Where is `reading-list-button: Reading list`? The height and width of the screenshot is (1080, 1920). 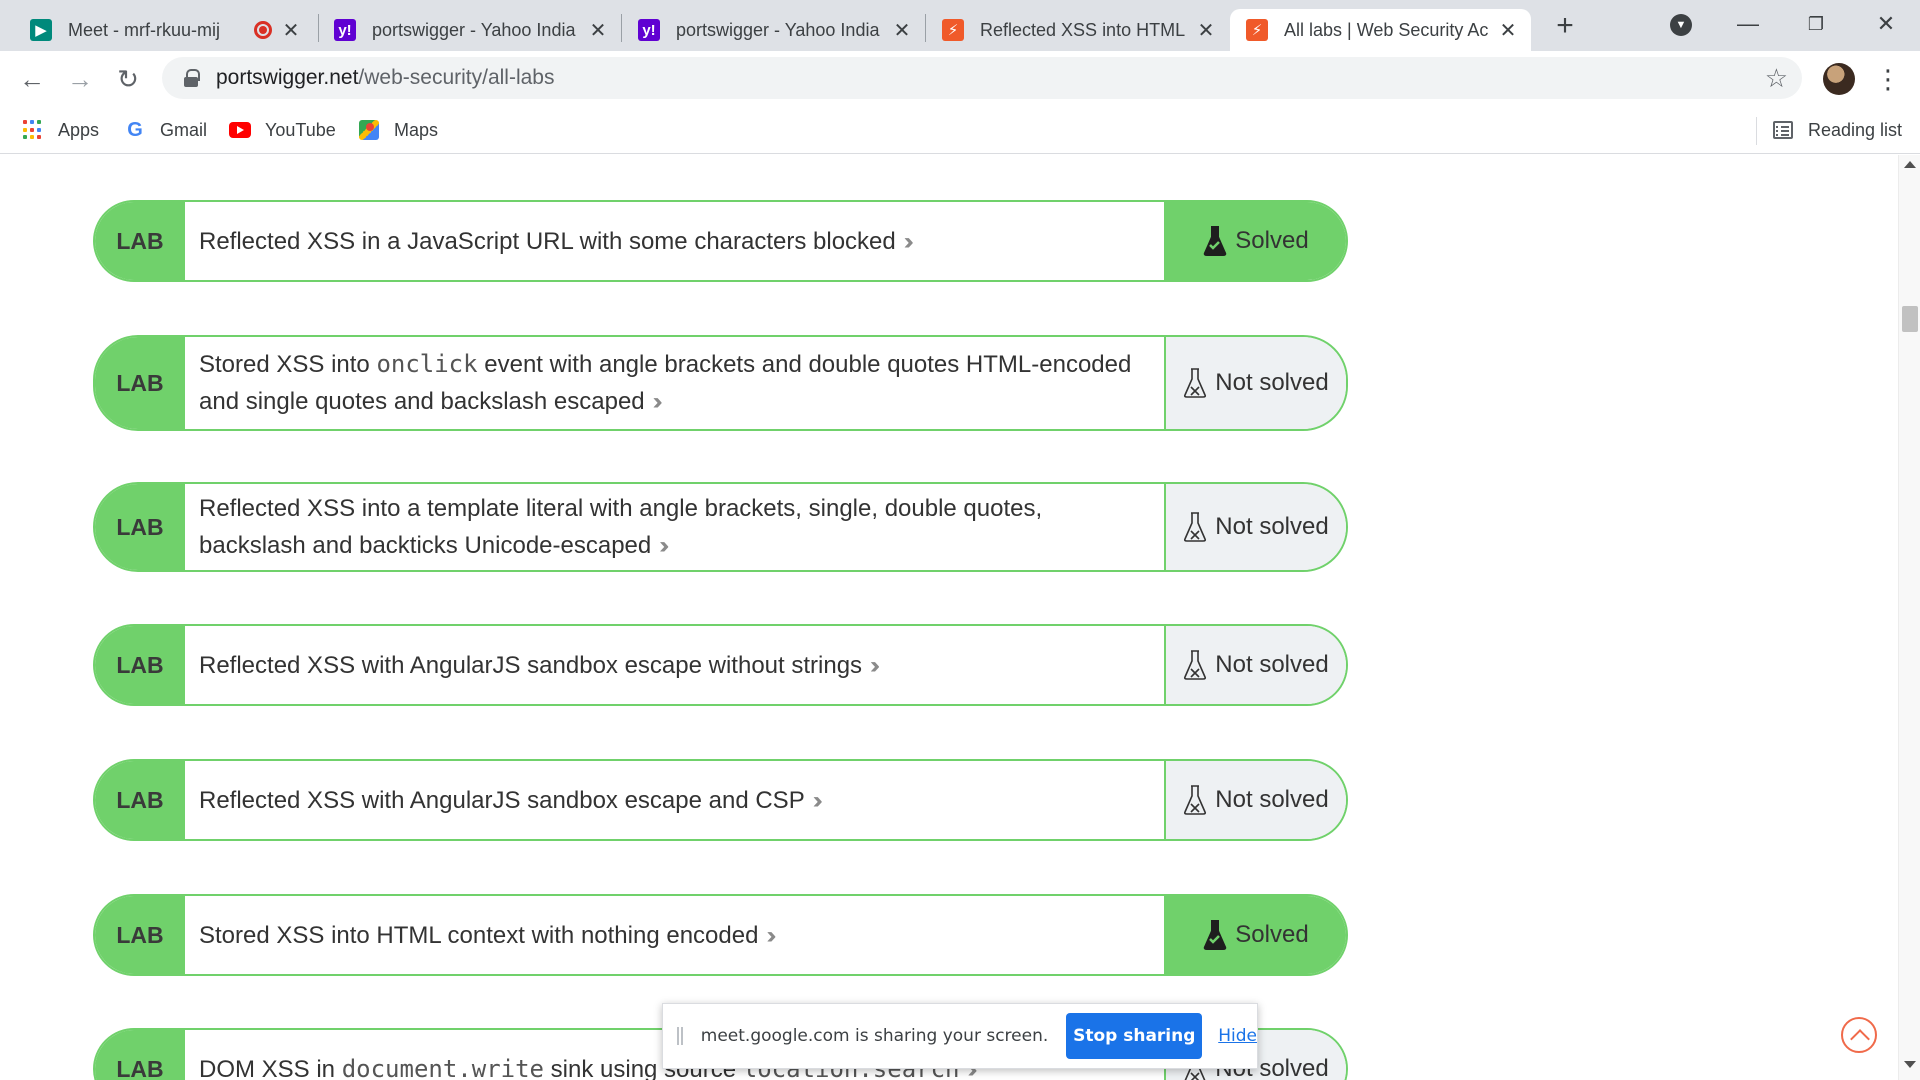
reading-list-button: Reading list is located at coordinates (1837, 130).